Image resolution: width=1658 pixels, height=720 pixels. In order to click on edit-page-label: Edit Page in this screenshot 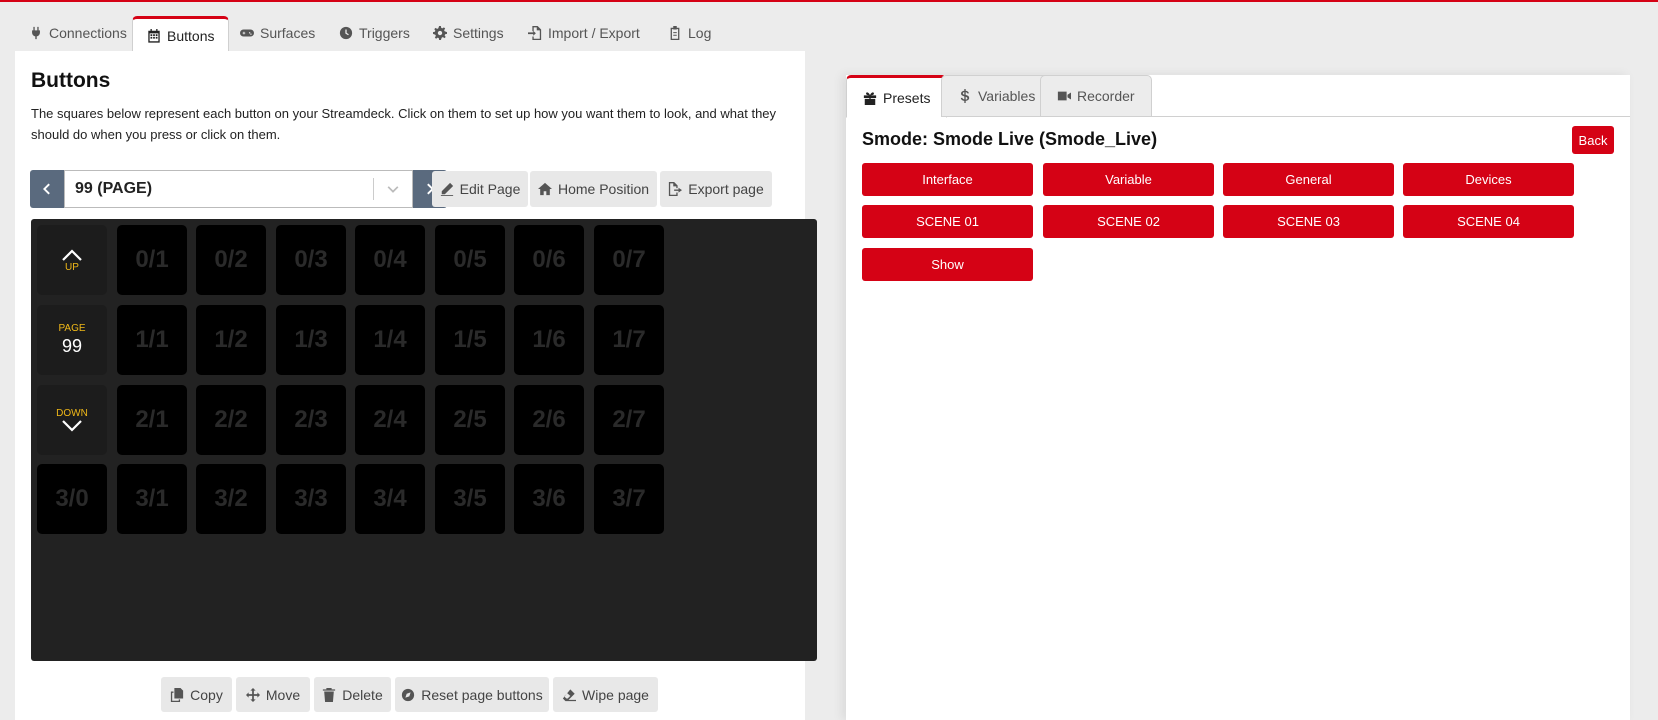, I will do `click(490, 189)`.